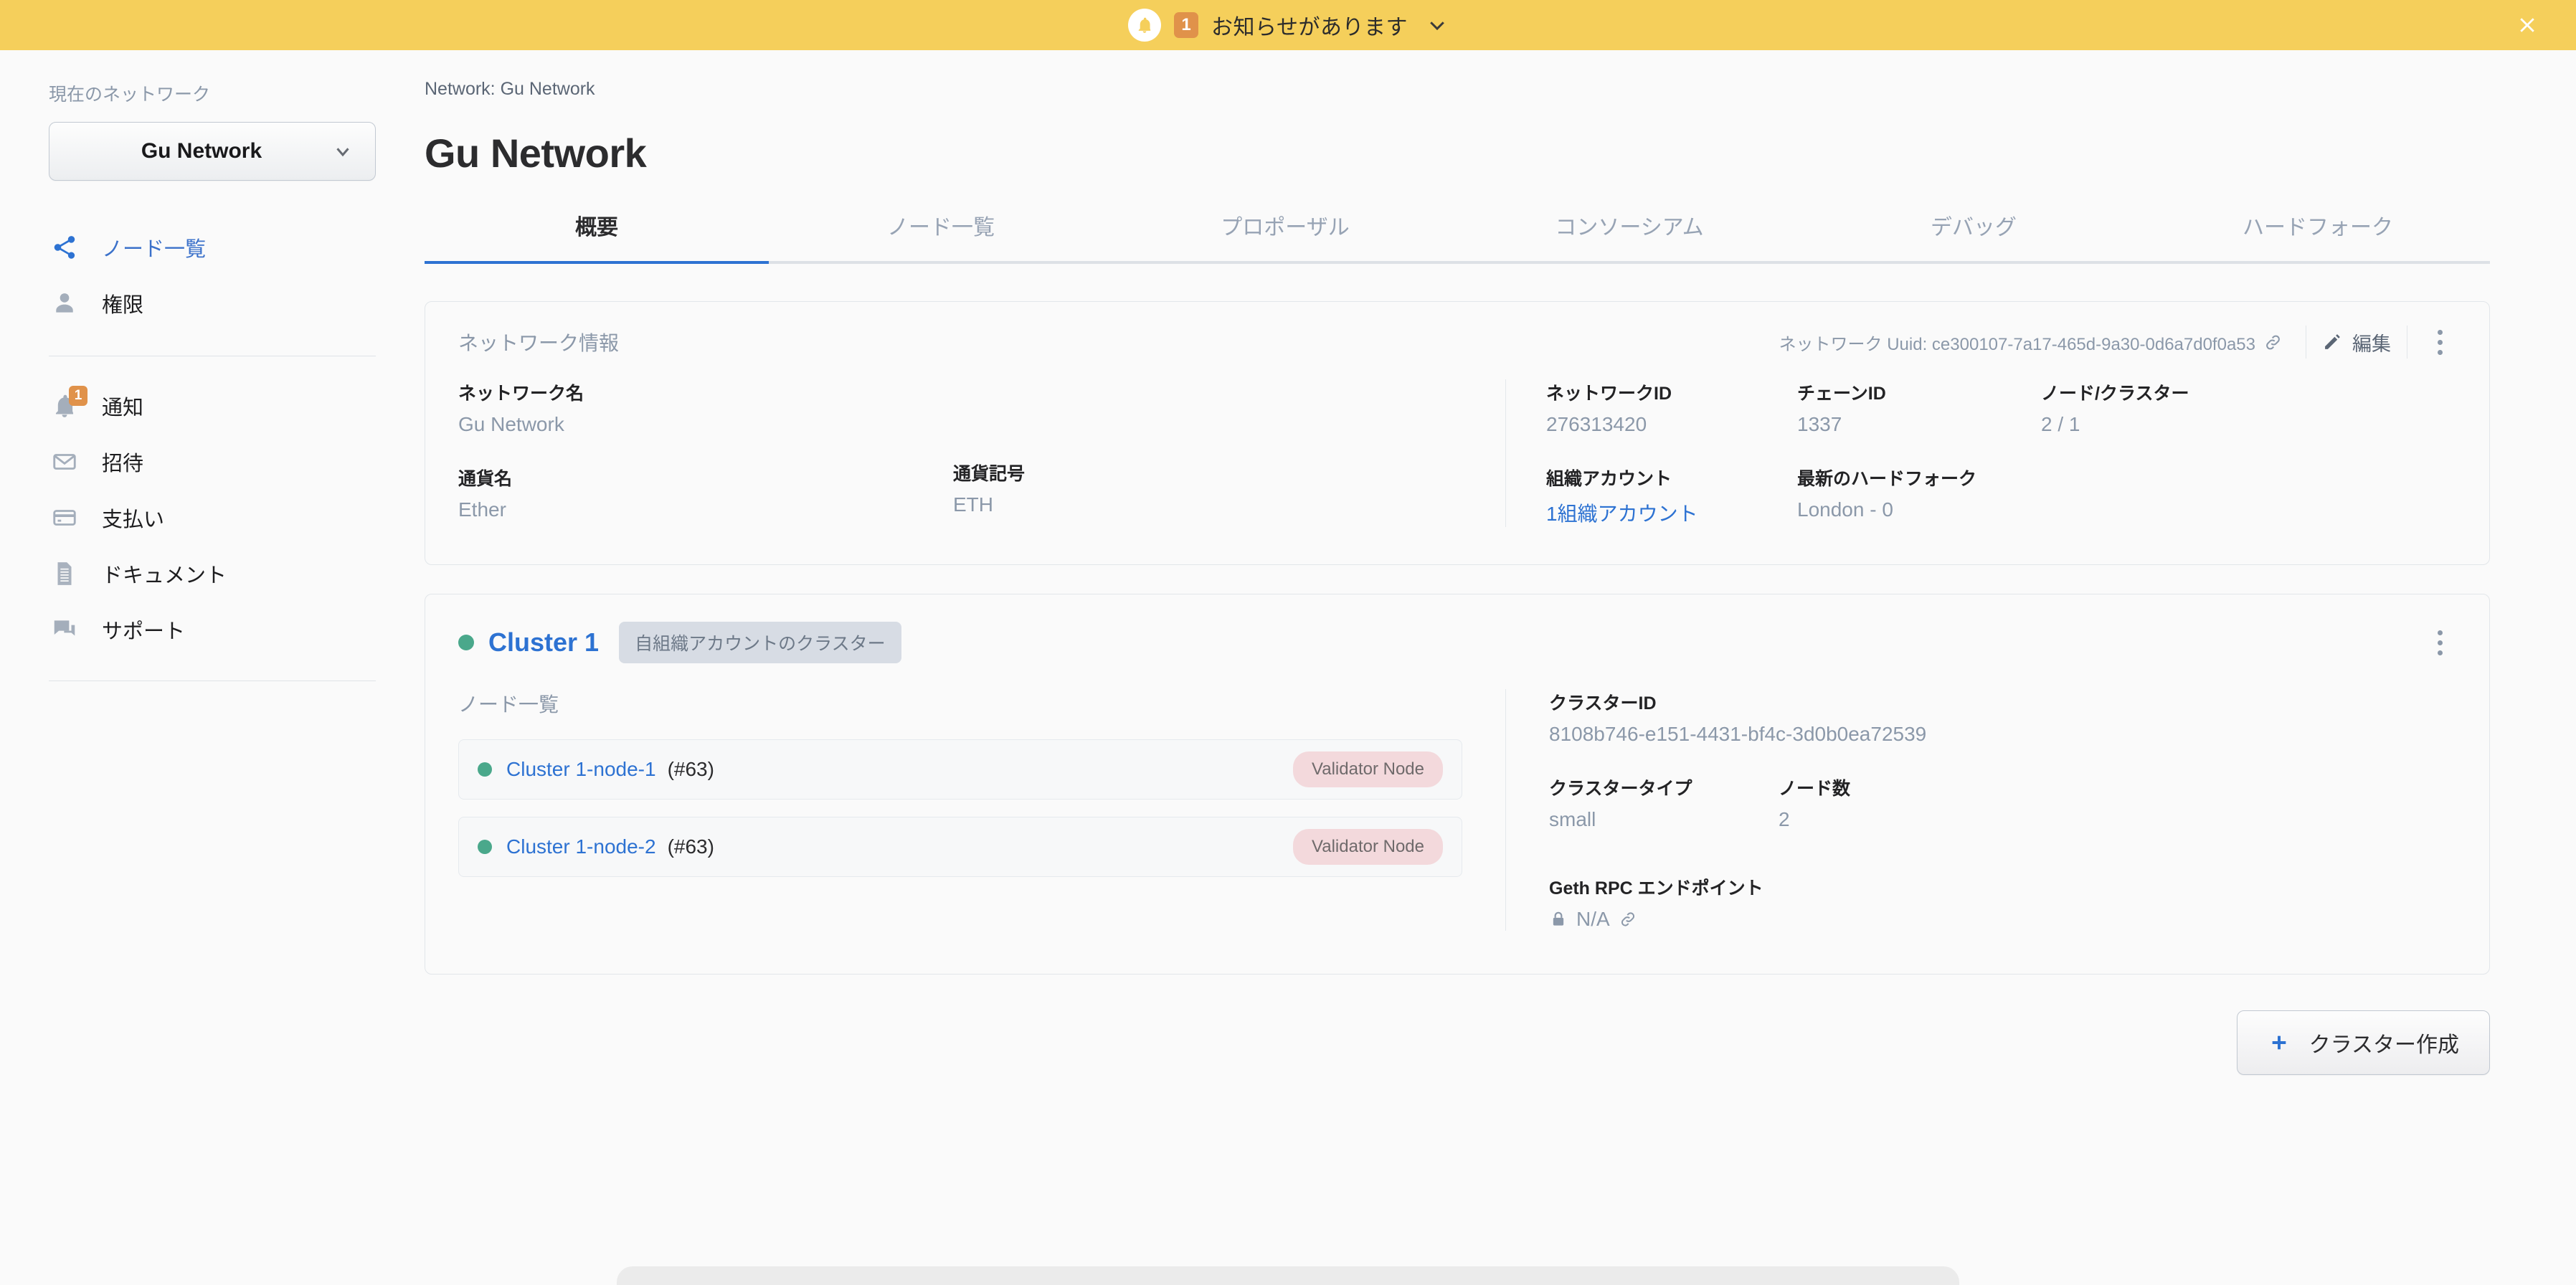  What do you see at coordinates (1841, 394) in the screenshot?
I see `chain-id-label: チェーンID` at bounding box center [1841, 394].